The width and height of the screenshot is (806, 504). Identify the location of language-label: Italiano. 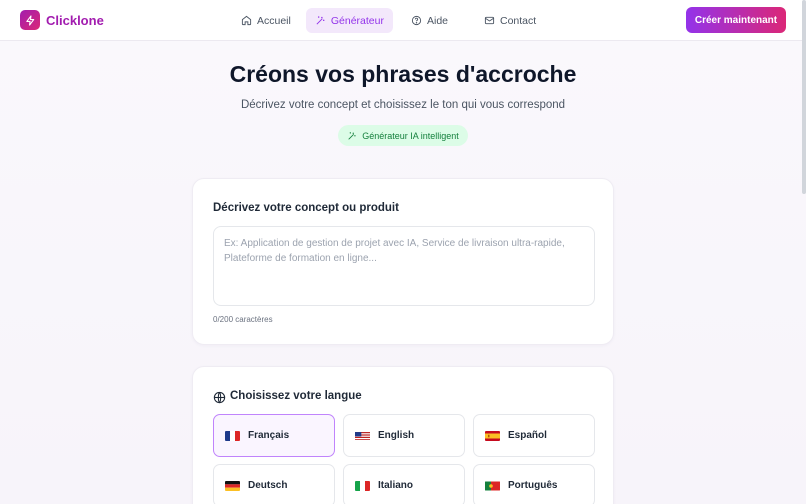
(396, 485).